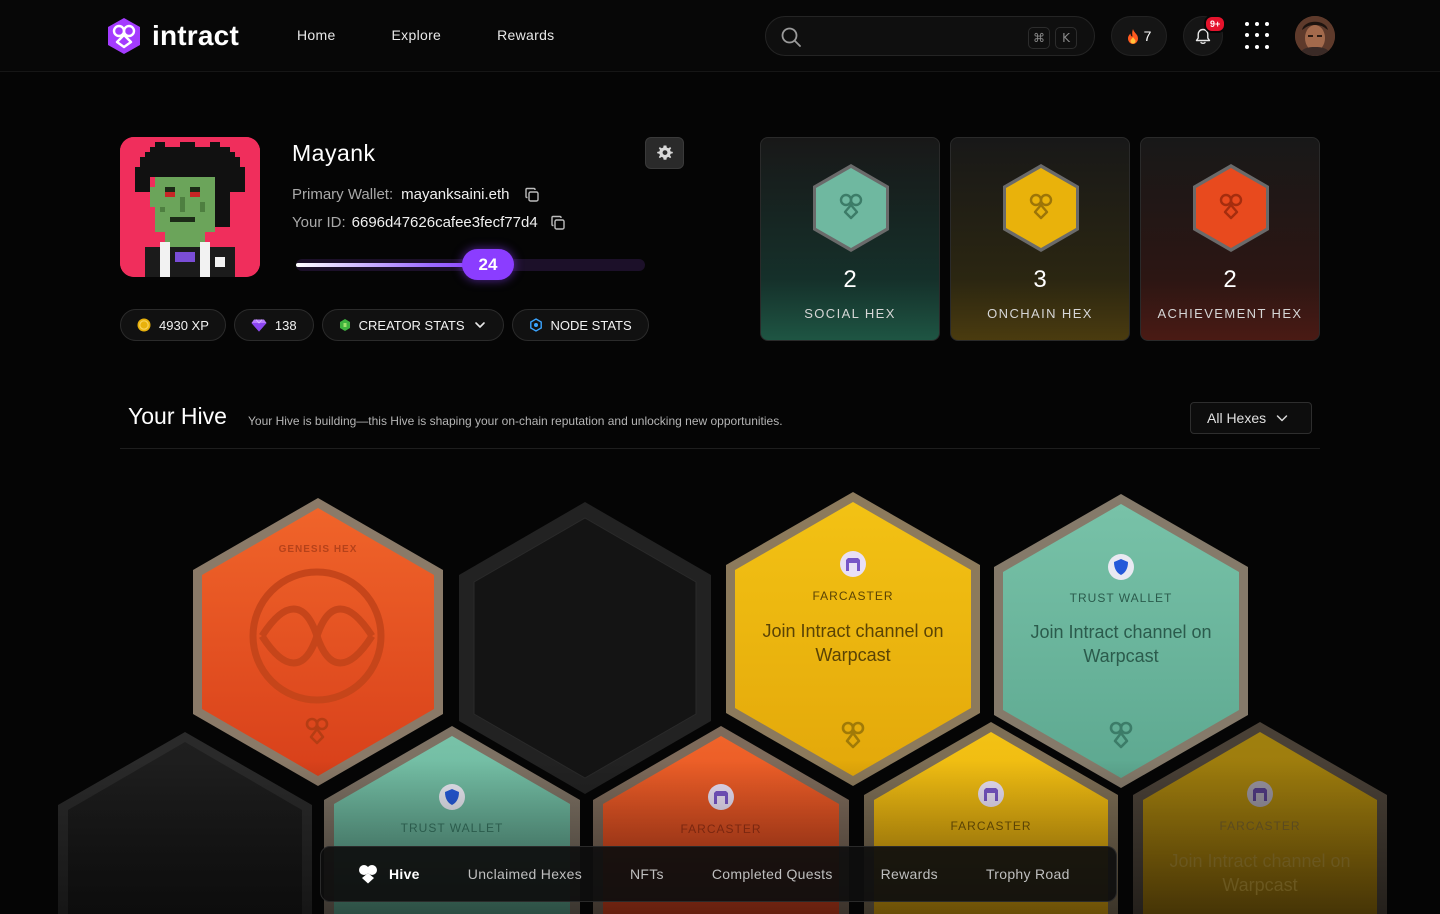 This screenshot has width=1440, height=914. Describe the element at coordinates (647, 874) in the screenshot. I see `tab-nfts: NFTs` at that location.